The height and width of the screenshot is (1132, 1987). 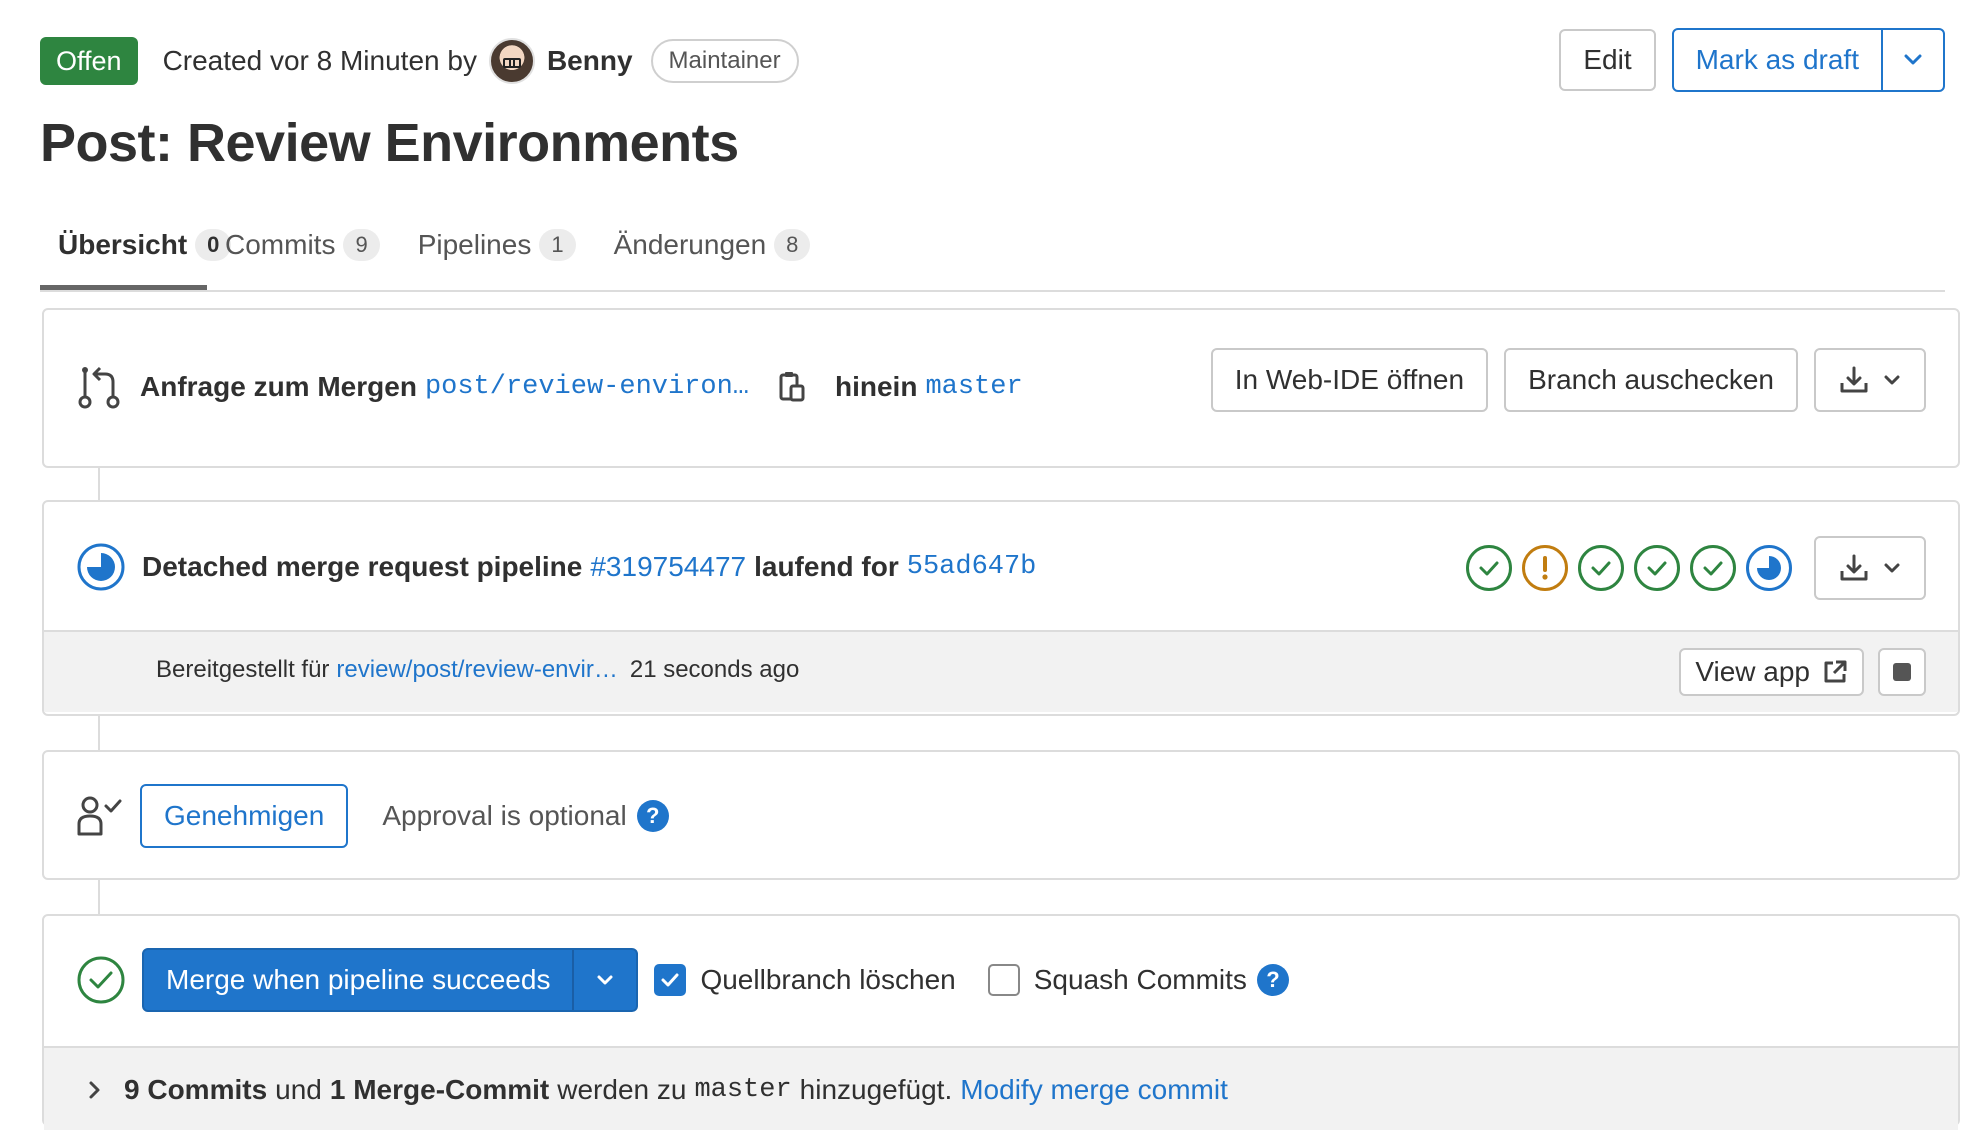 What do you see at coordinates (1769, 568) in the screenshot?
I see `stage-running-icon` at bounding box center [1769, 568].